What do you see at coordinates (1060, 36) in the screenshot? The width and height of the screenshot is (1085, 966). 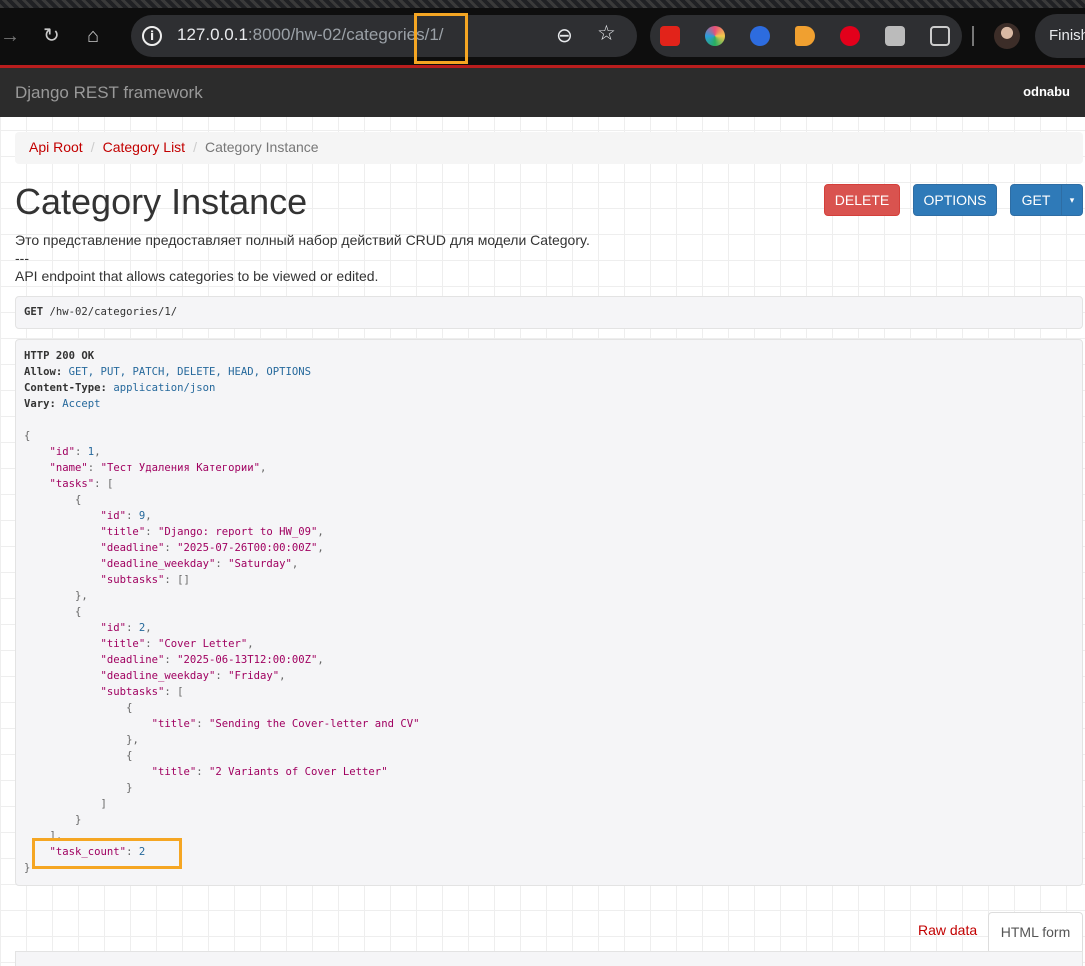 I see `finish-button: Finish` at bounding box center [1060, 36].